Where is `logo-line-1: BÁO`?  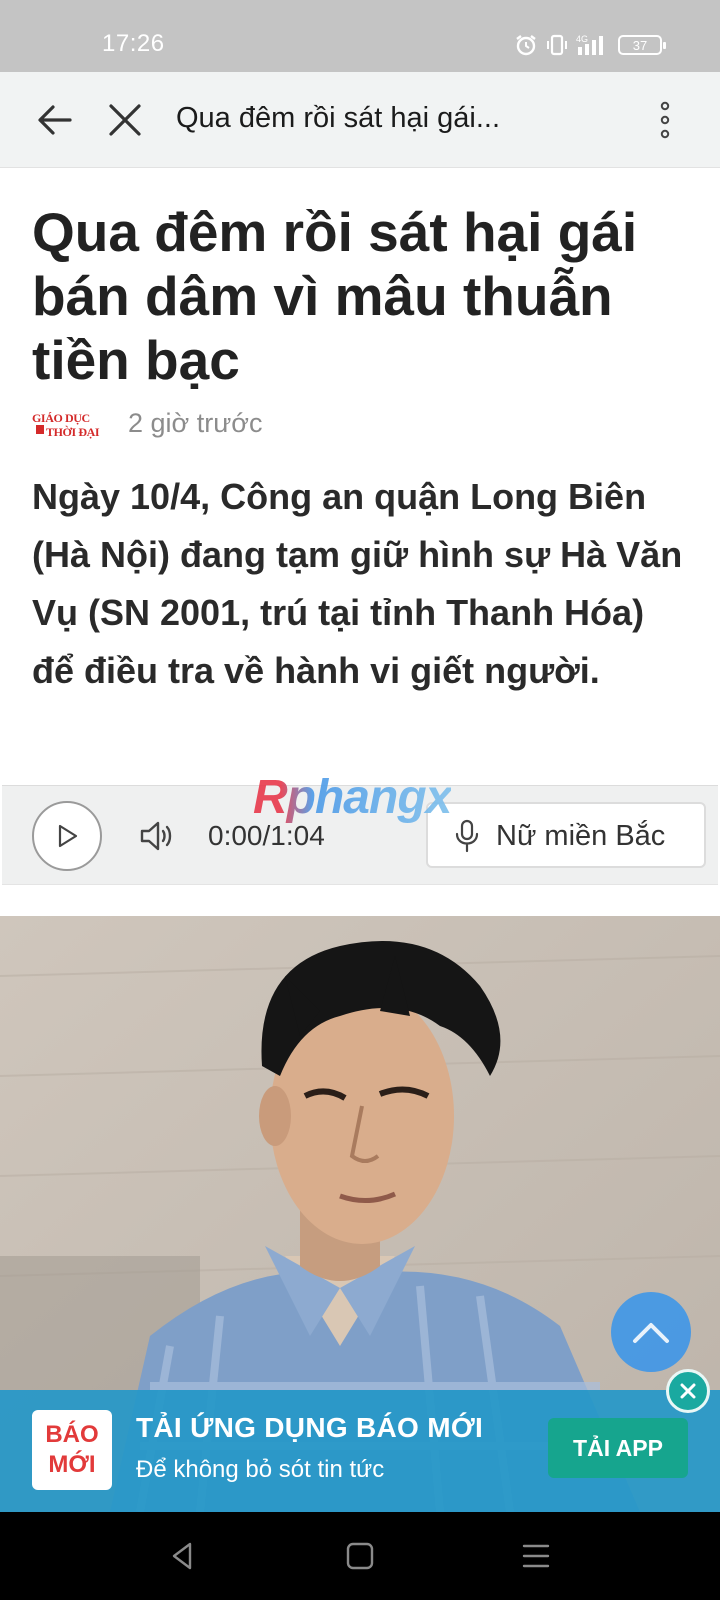
logo-line-1: BÁO is located at coordinates (72, 1434).